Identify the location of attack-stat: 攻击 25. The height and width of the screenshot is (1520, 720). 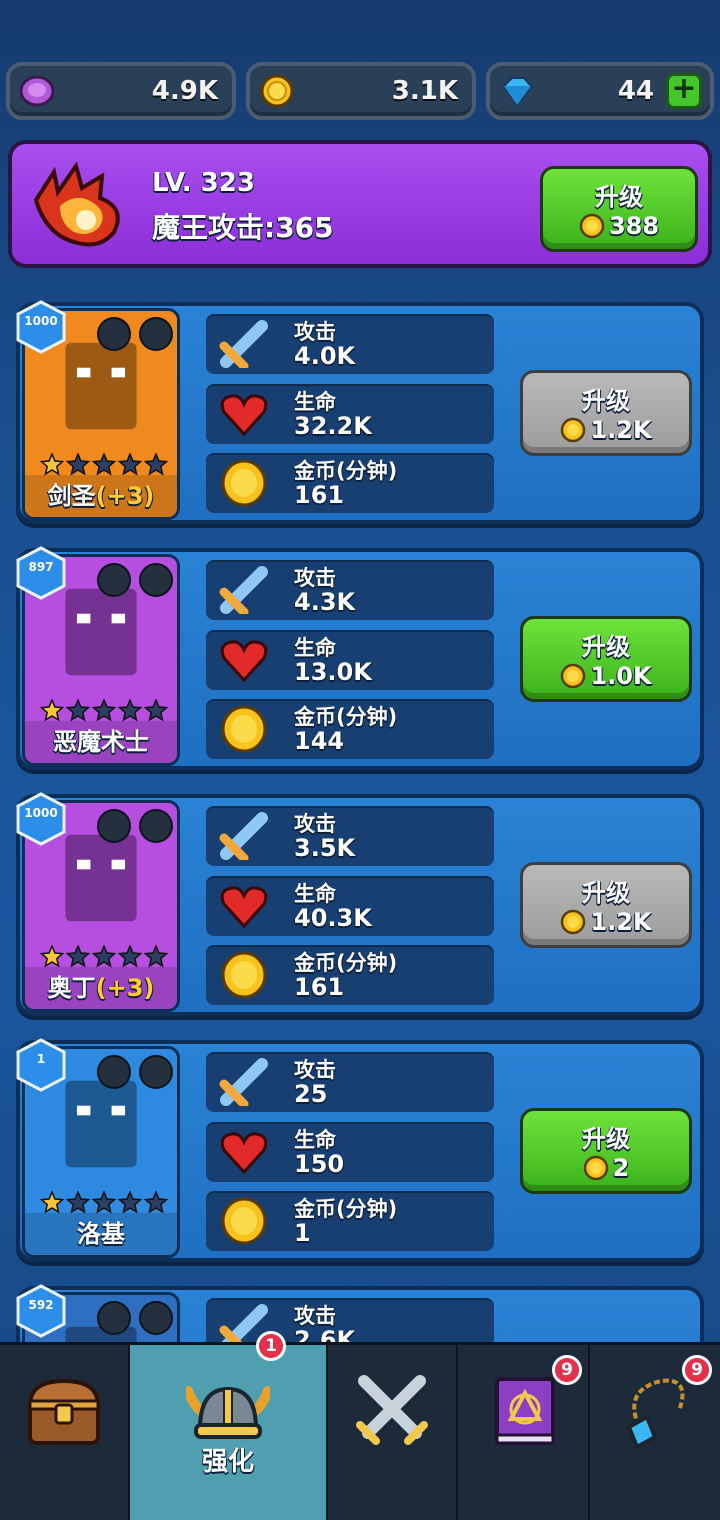
(350, 1082).